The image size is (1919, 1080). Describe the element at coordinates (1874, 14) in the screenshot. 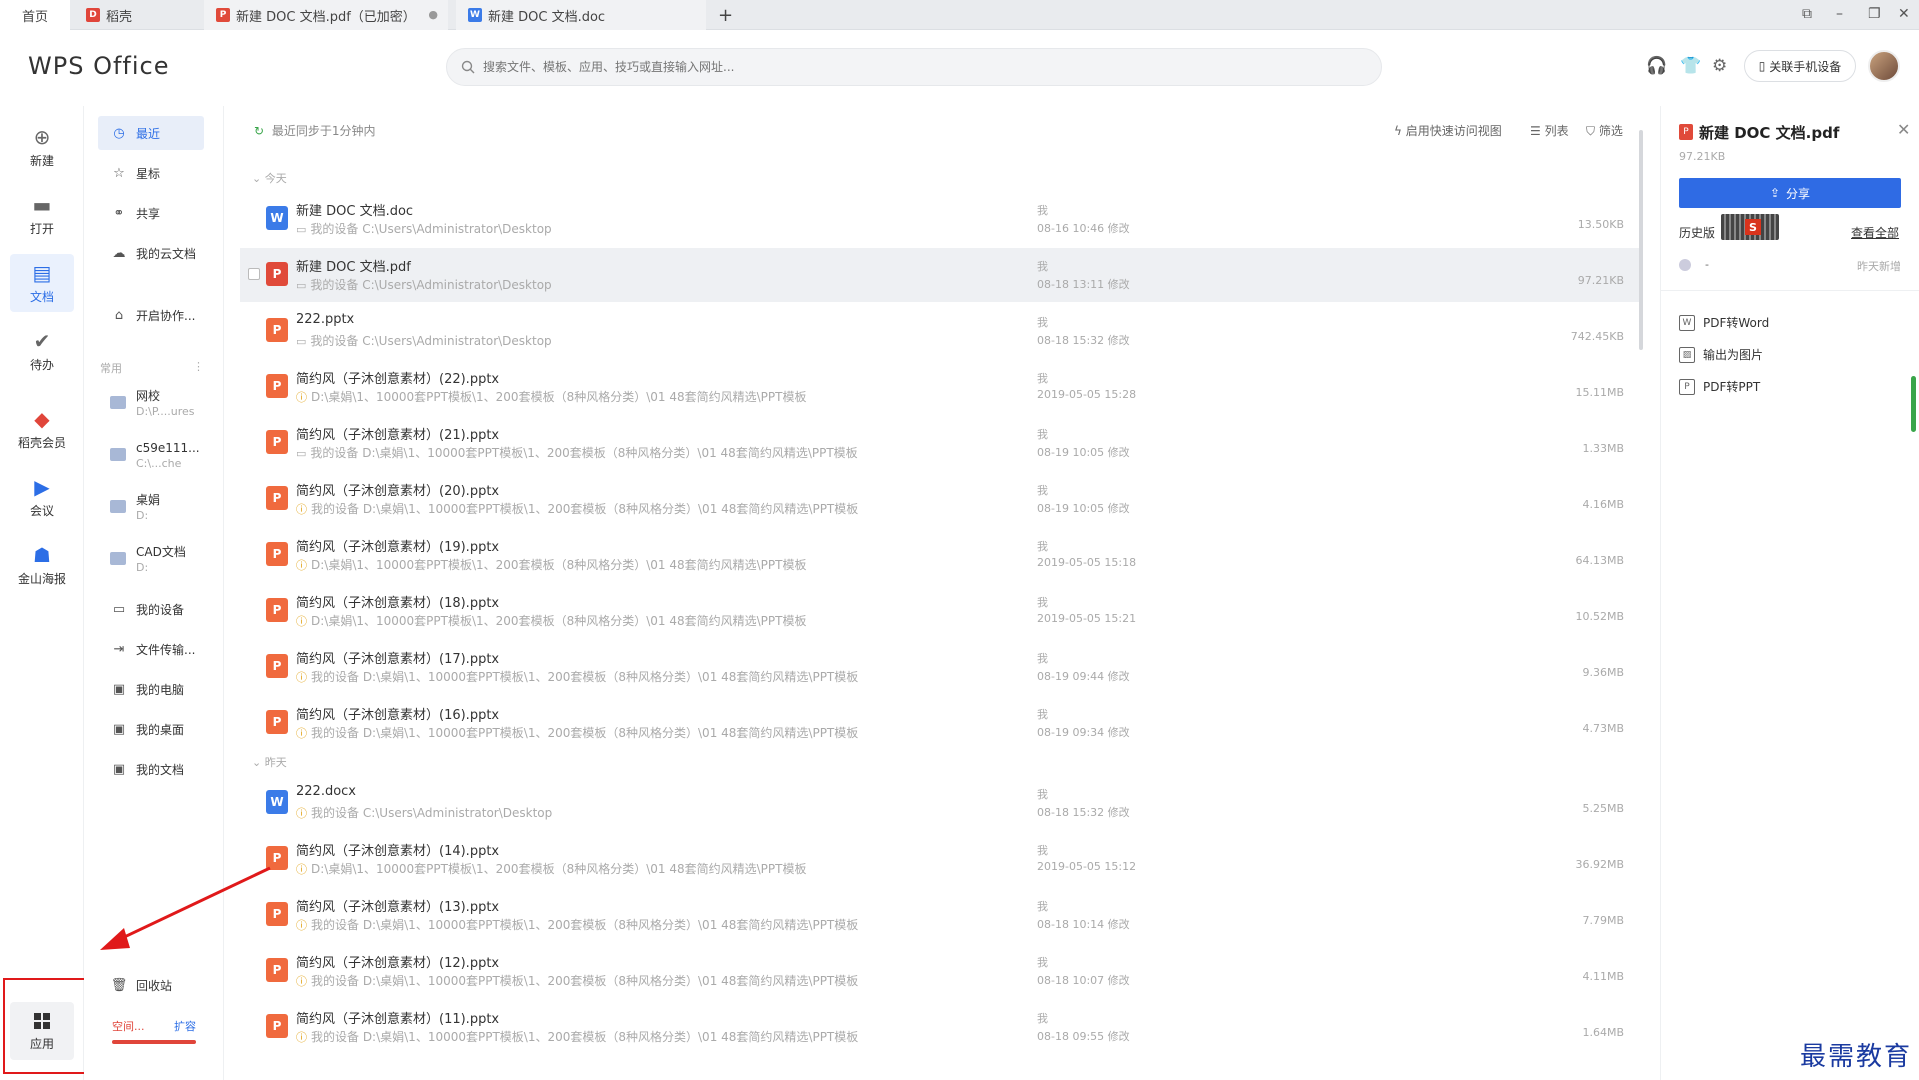

I see `restore-button: ❐` at that location.